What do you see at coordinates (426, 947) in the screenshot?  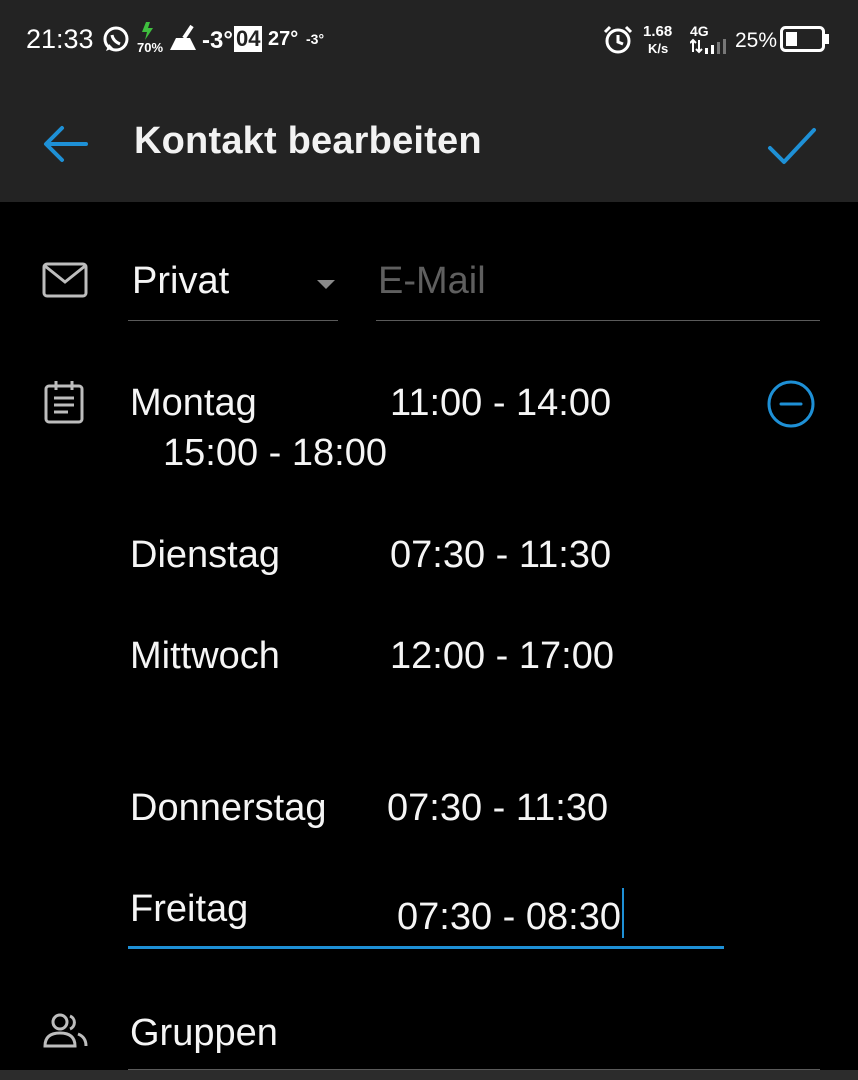 I see `notes-focus-underline` at bounding box center [426, 947].